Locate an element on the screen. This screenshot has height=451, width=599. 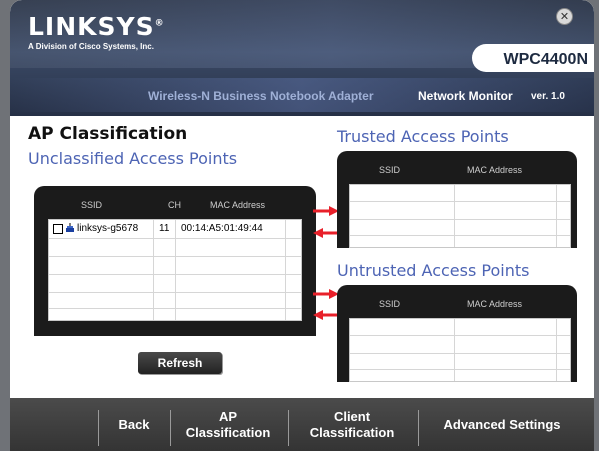
trusted-list is located at coordinates (460, 216).